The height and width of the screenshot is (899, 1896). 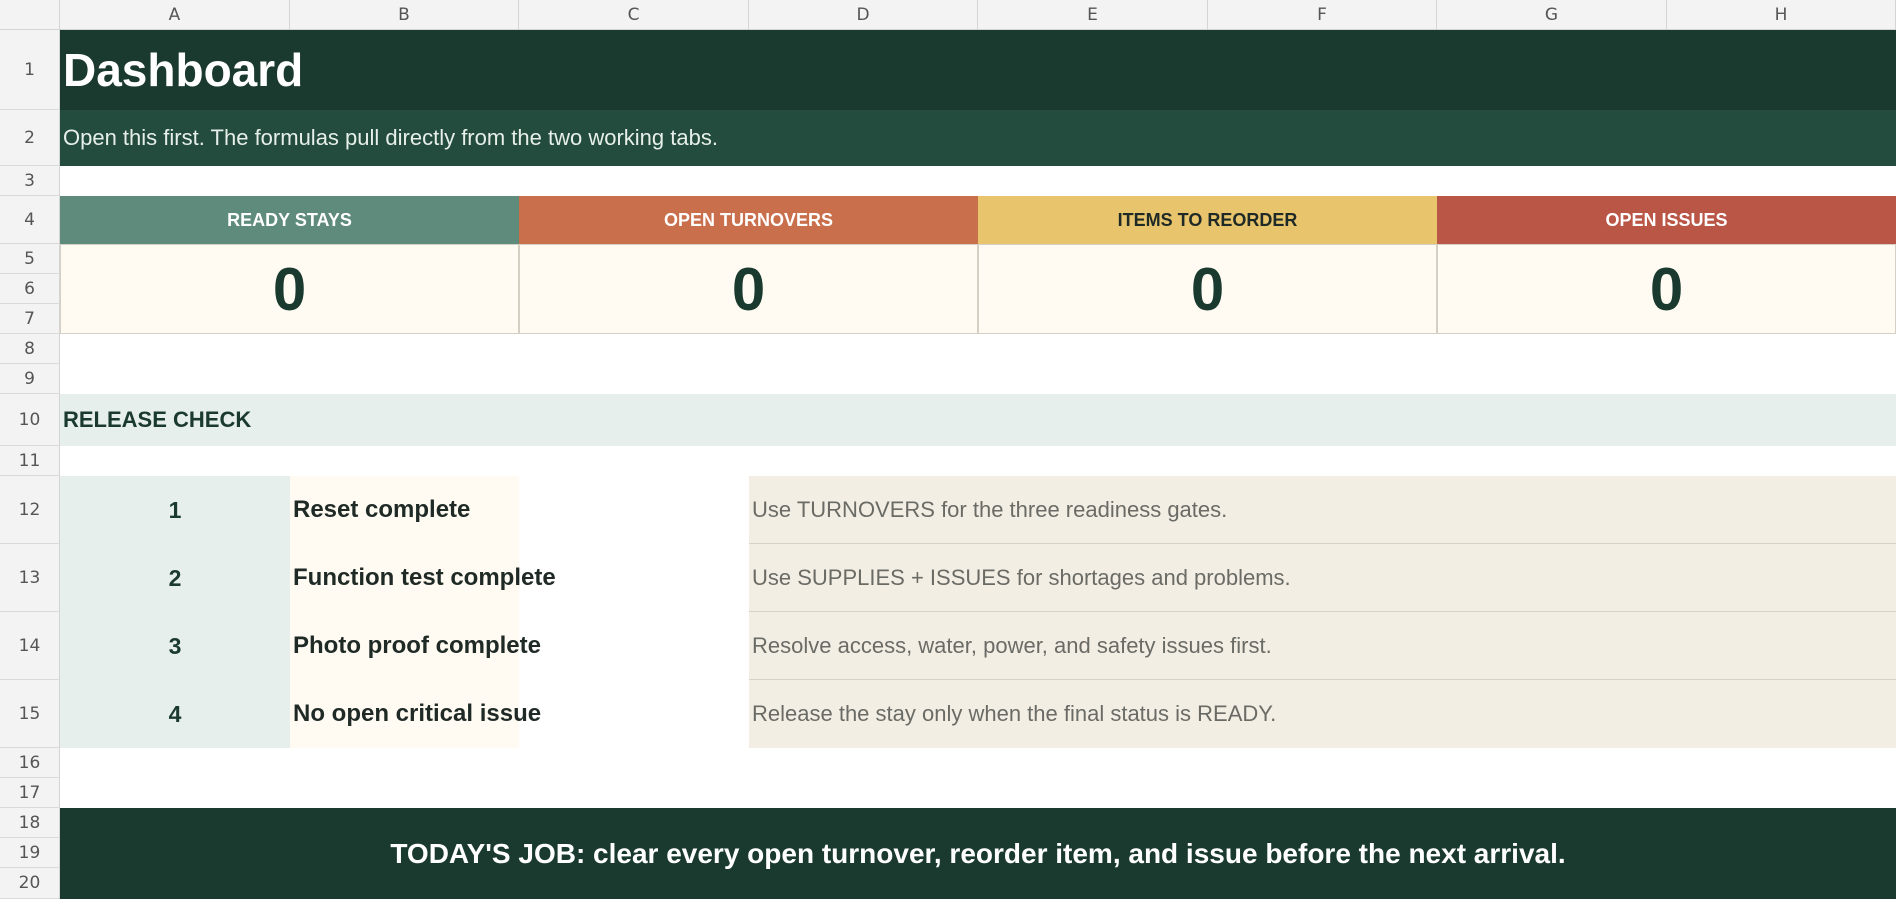 What do you see at coordinates (404, 510) in the screenshot?
I see `check-step: Reset complete` at bounding box center [404, 510].